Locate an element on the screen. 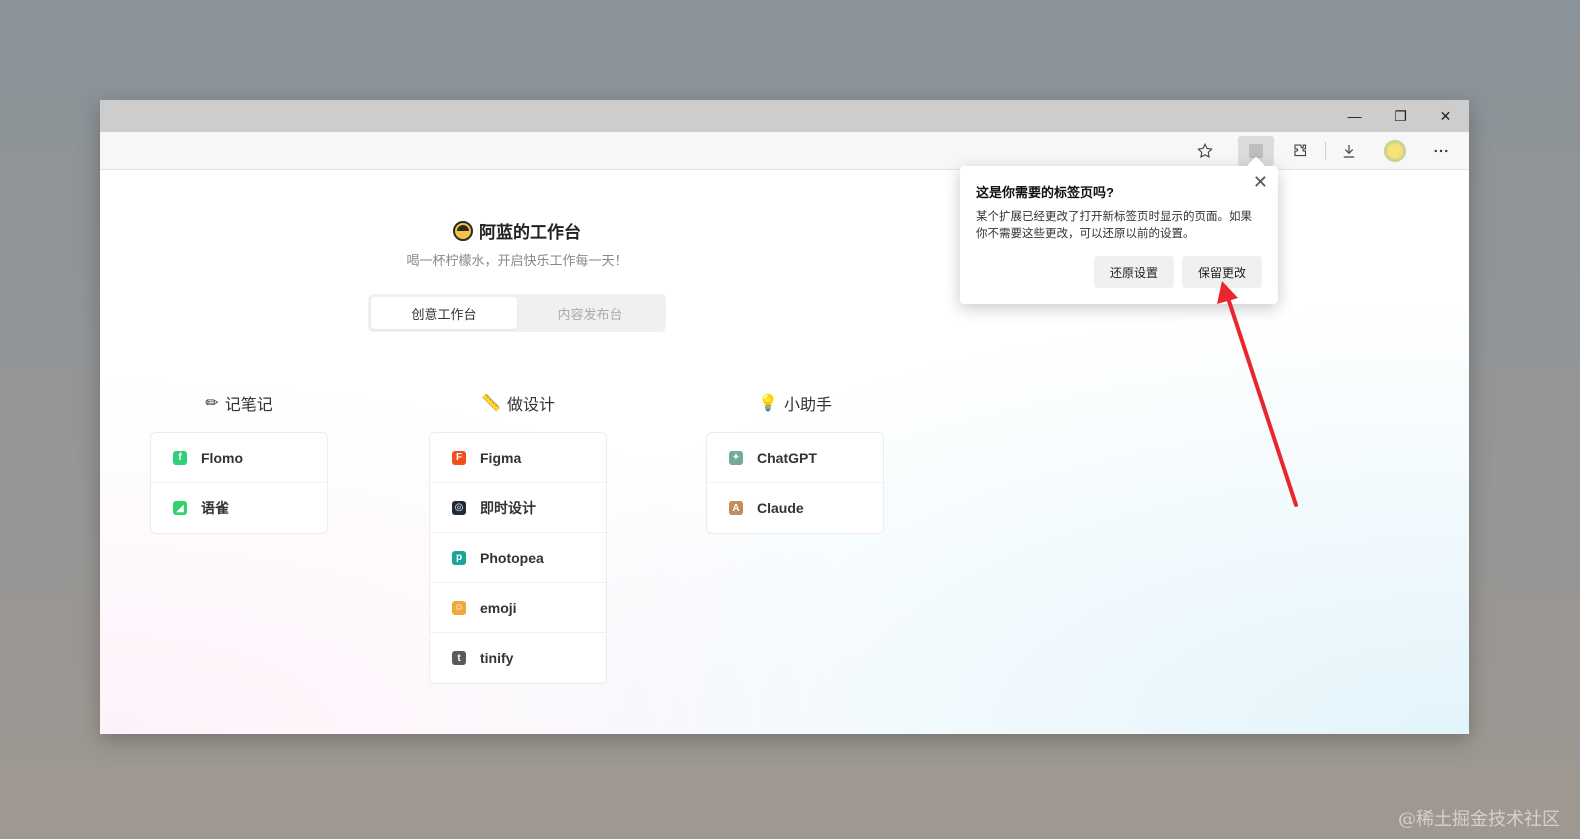 The width and height of the screenshot is (1580, 839). annotation-arrow is located at coordinates (1257, 394).